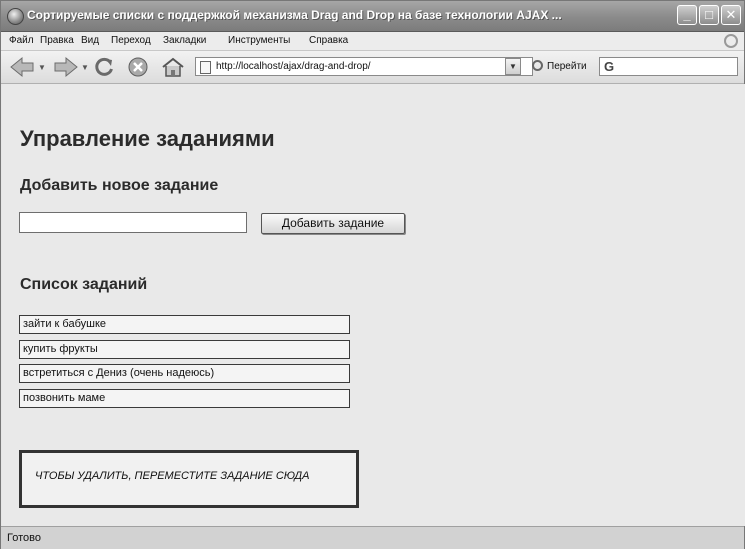  Describe the element at coordinates (85, 67) in the screenshot. I see `forward-history-dropdown-icon: ▼` at that location.